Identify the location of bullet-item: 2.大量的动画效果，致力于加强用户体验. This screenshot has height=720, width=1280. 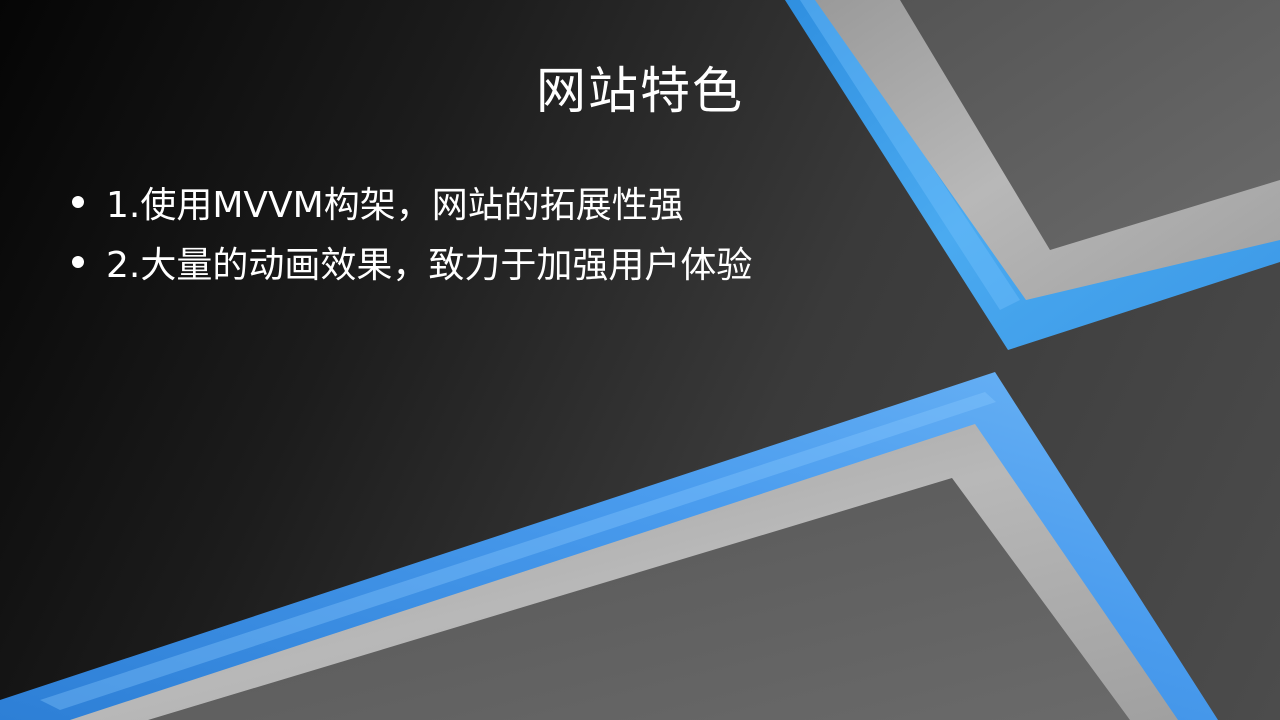
(412, 262).